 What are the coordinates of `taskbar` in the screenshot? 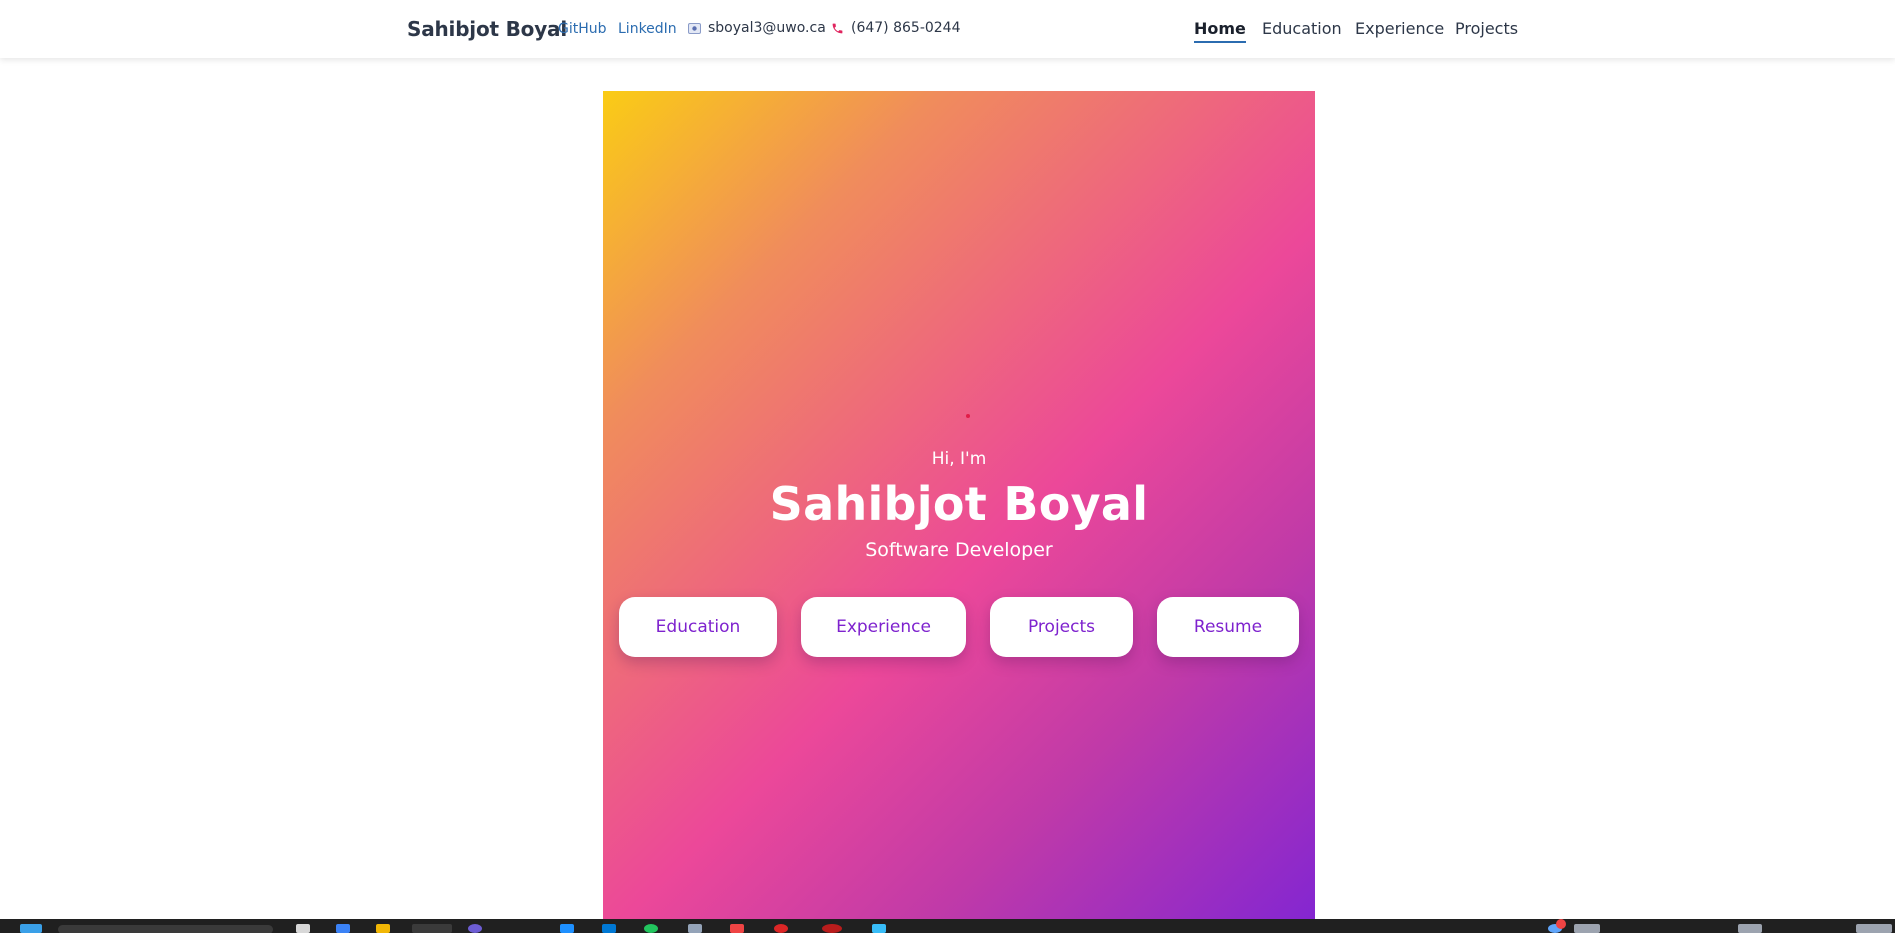 It's located at (947, 926).